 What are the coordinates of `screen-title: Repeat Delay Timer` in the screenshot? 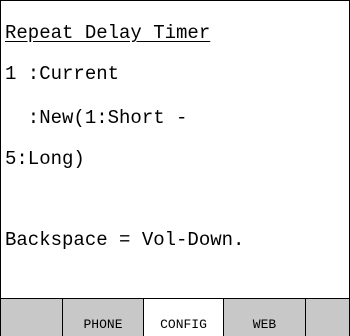 It's located at (108, 33).